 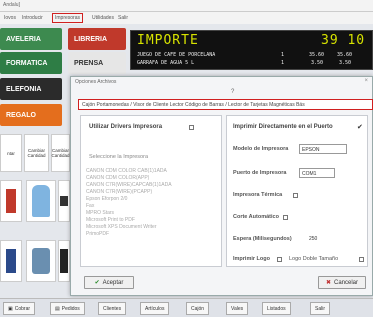 I want to click on cancel-label: Cancelar, so click(x=346, y=282).